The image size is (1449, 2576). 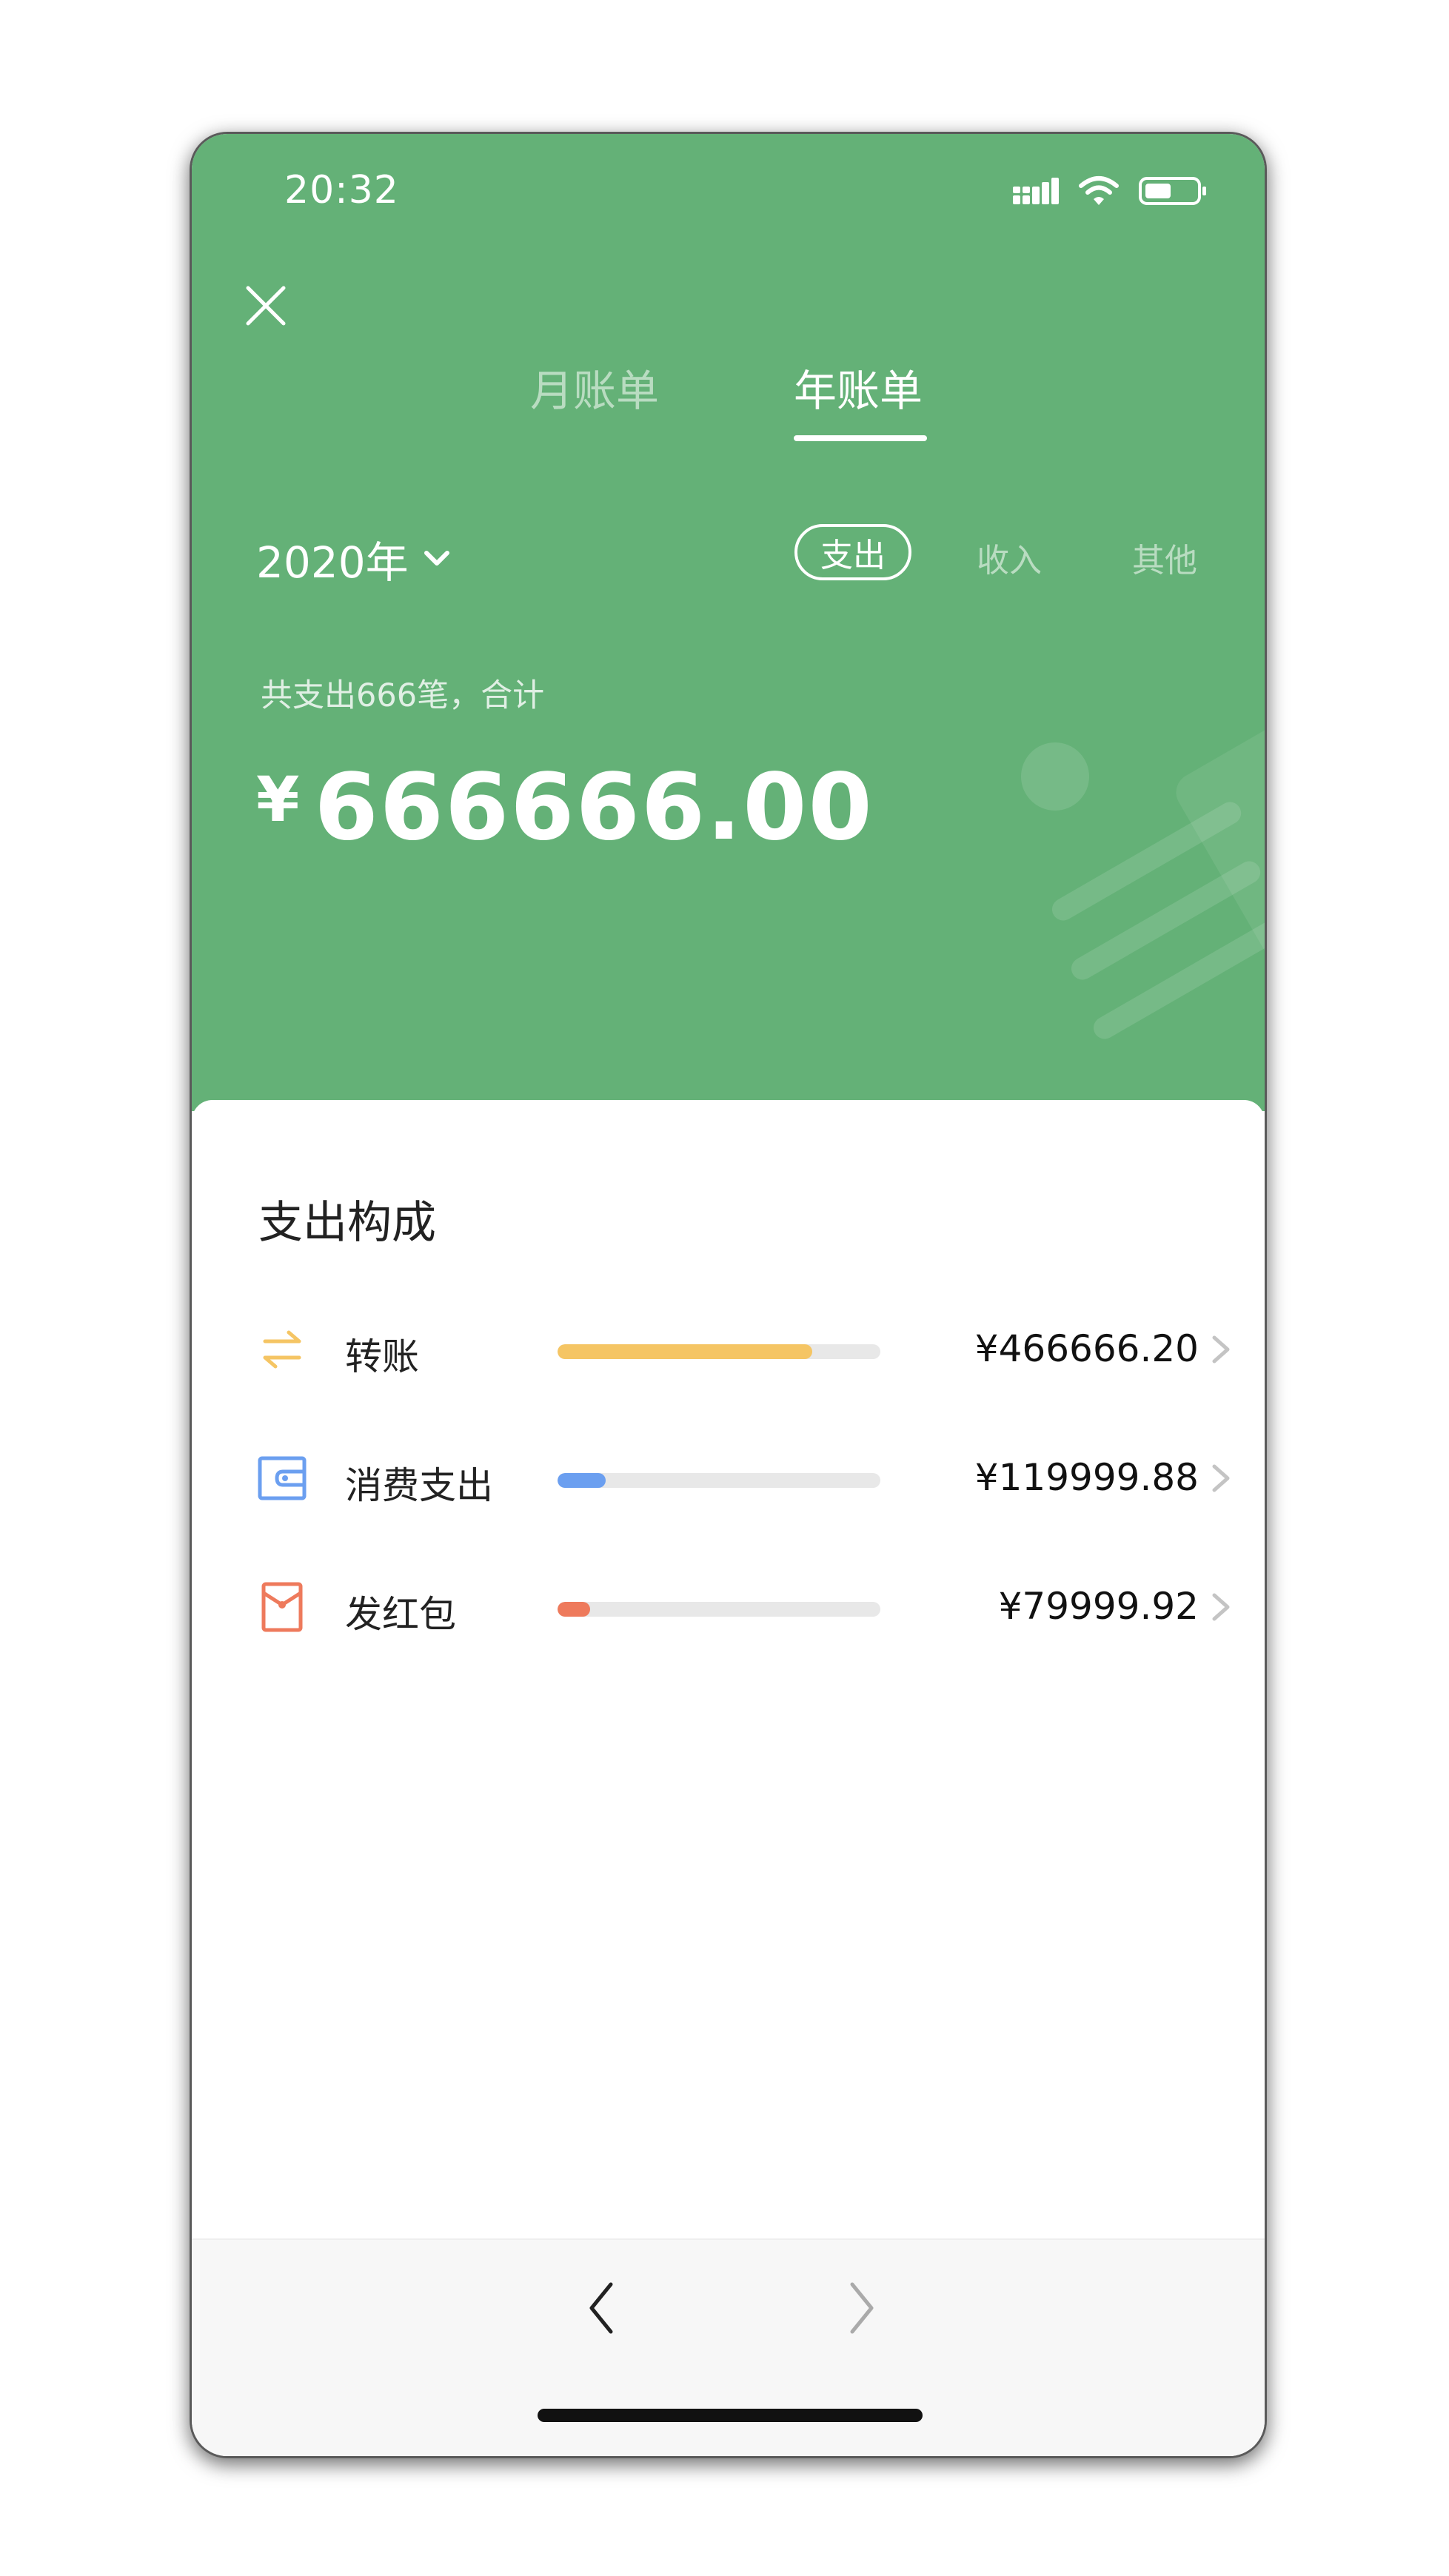 I want to click on status-icons, so click(x=1110, y=191).